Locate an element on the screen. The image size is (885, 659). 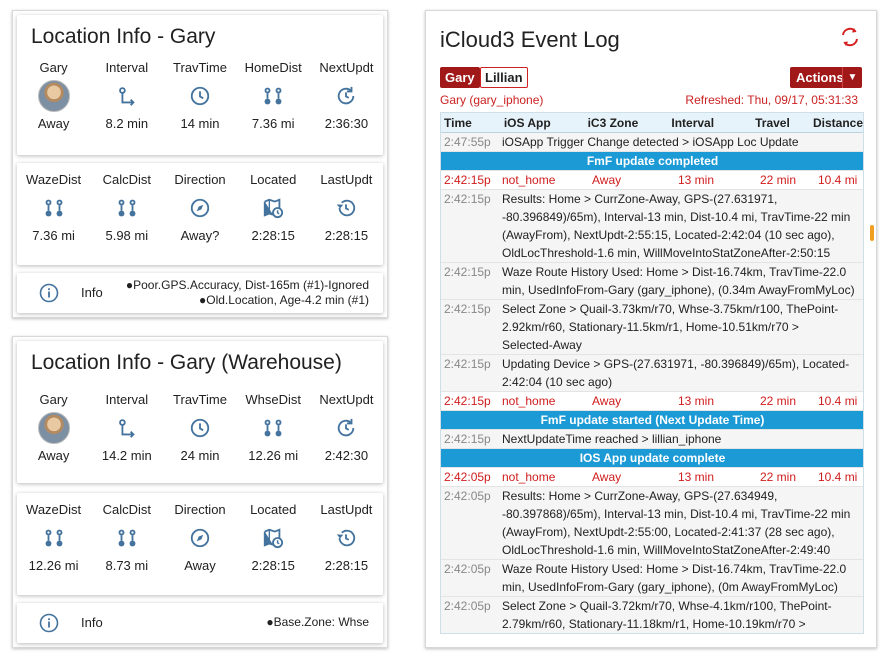
row-message: NextUpdateTime reached > lillian_iphone is located at coordinates (612, 439).